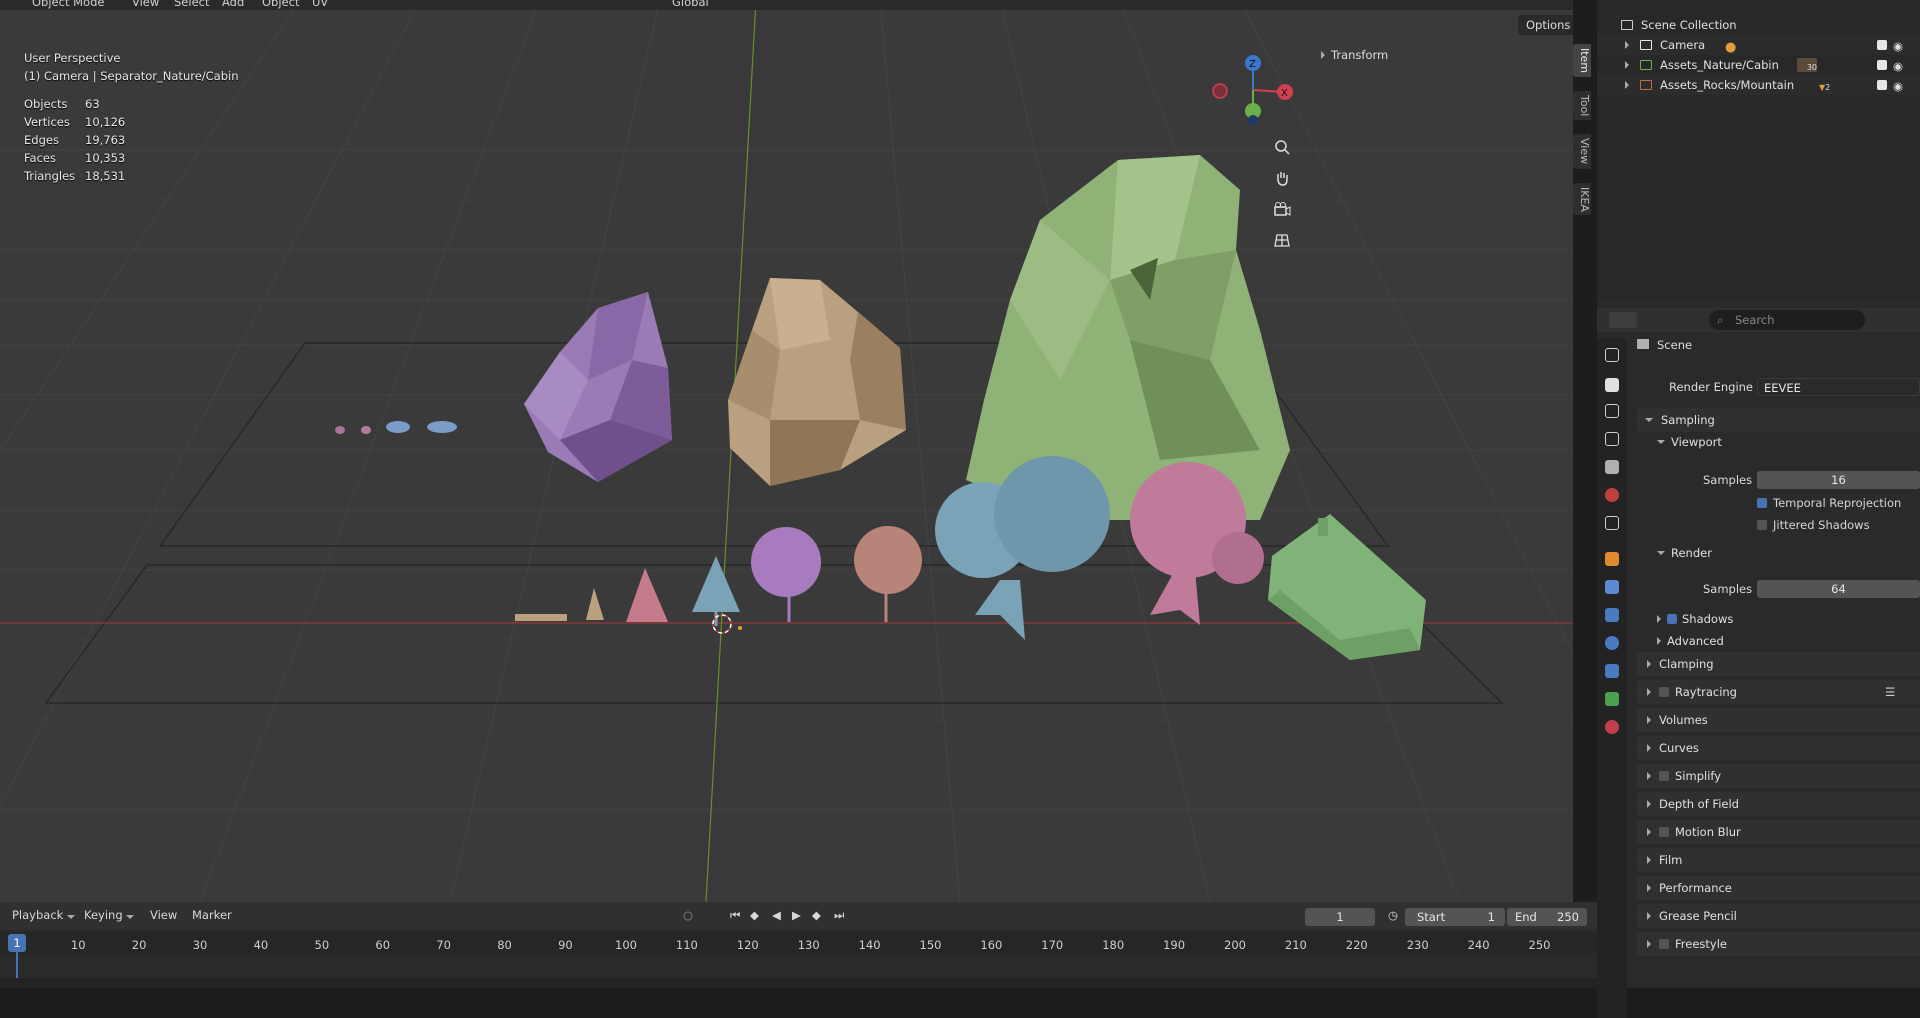 The image size is (1920, 1018). What do you see at coordinates (1582, 106) in the screenshot?
I see `tab-tool: Tool` at bounding box center [1582, 106].